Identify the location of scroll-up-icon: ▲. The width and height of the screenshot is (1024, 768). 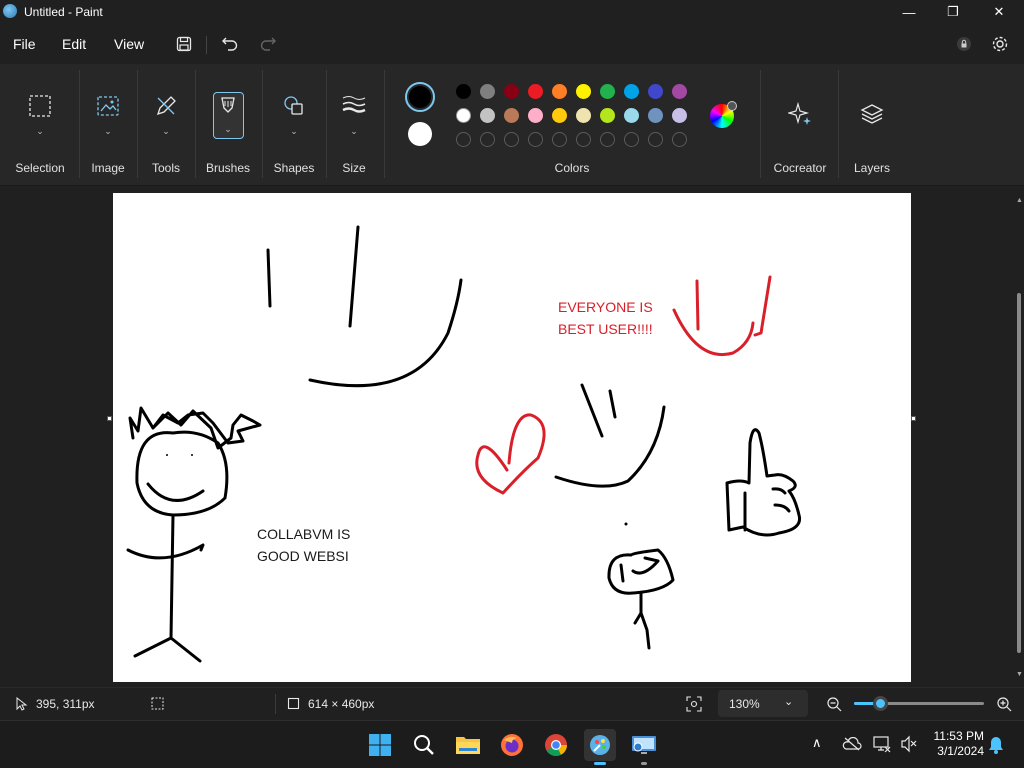
(1019, 200).